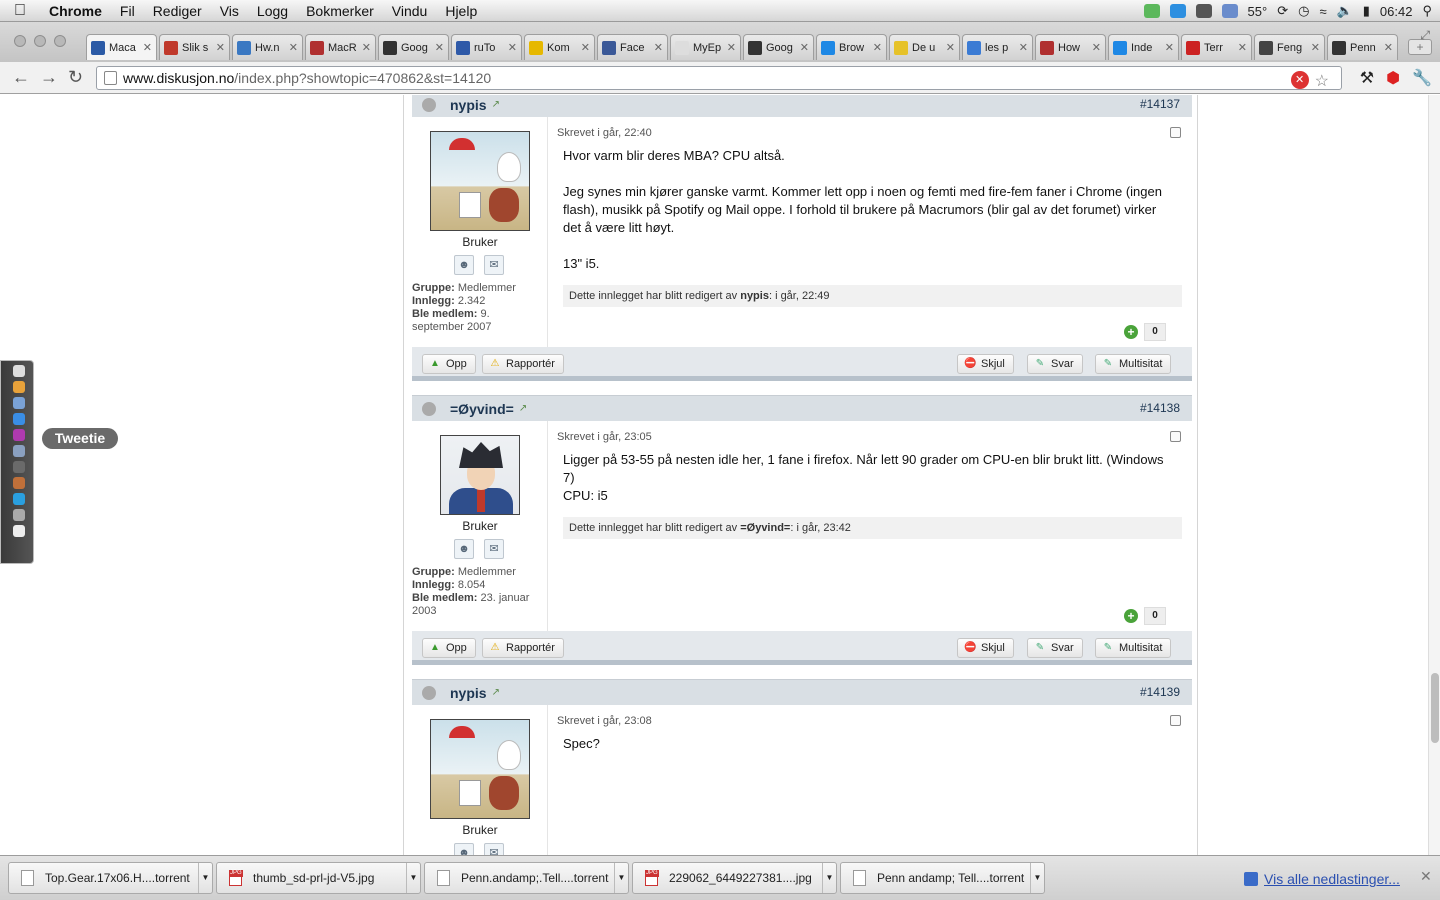  What do you see at coordinates (1434, 475) in the screenshot?
I see `page-scrollbar` at bounding box center [1434, 475].